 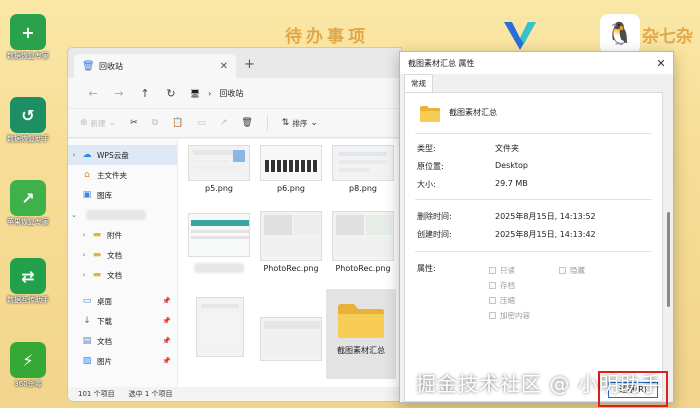 What do you see at coordinates (668, 259) in the screenshot?
I see `scrollbar-thumb` at bounding box center [668, 259].